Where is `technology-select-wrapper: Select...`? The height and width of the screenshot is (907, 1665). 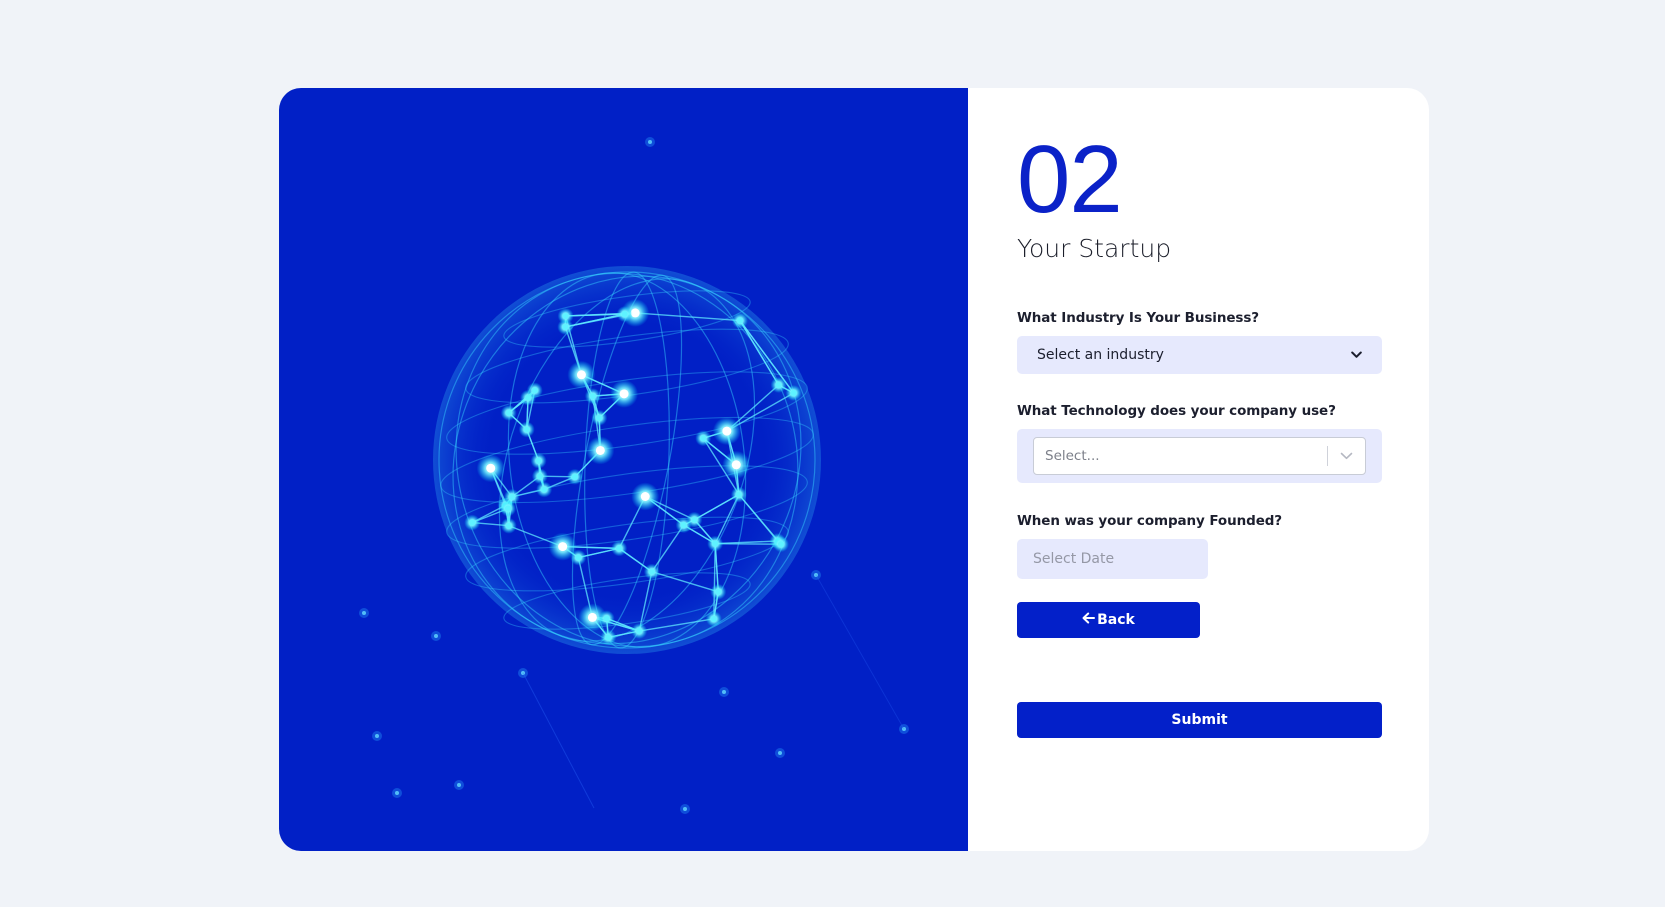
technology-select-wrapper: Select... is located at coordinates (1199, 456).